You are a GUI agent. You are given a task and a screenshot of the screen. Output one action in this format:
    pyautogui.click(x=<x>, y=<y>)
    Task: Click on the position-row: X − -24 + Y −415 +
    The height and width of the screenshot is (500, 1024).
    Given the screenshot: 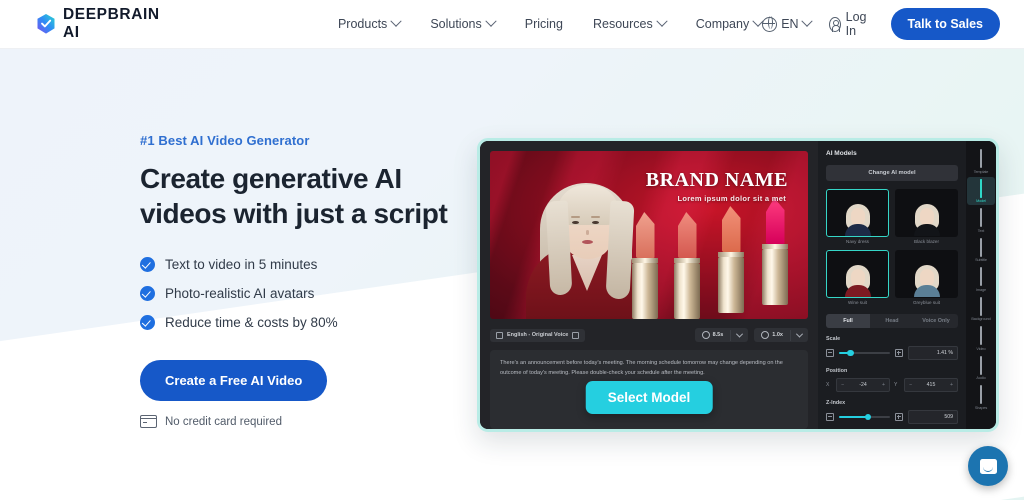 What is the action you would take?
    pyautogui.click(x=892, y=385)
    